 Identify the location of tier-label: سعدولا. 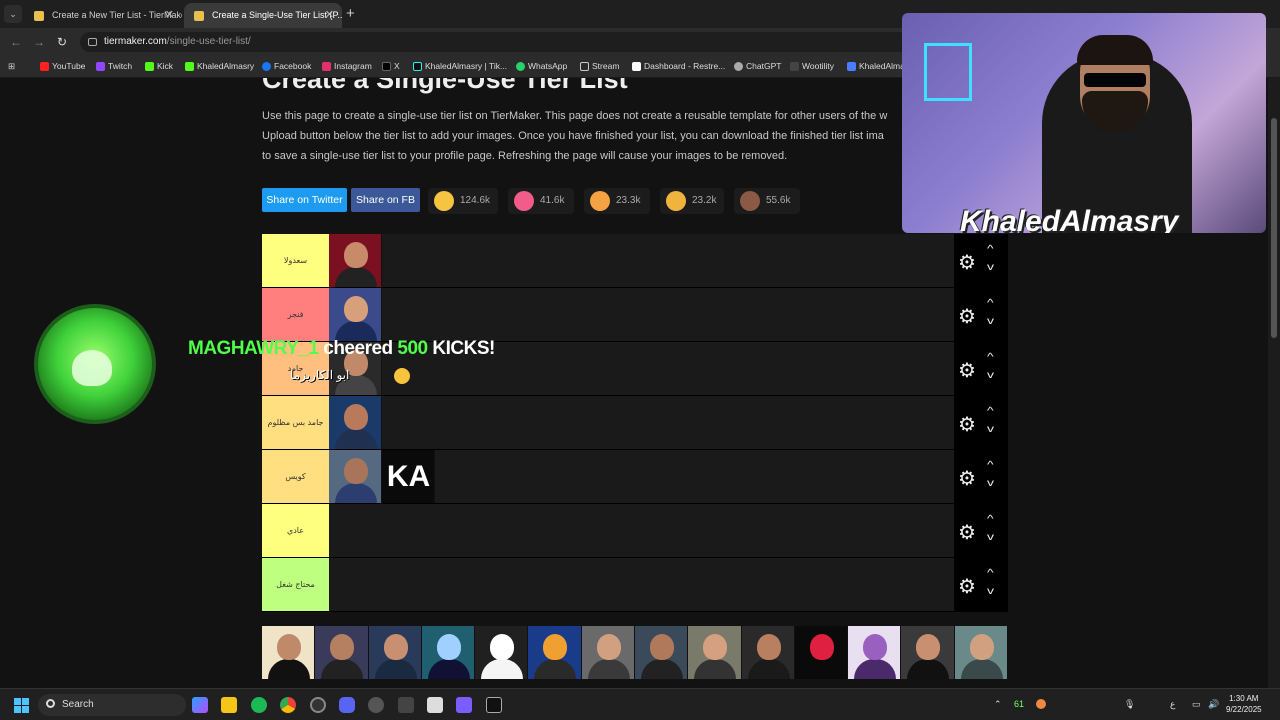
(295, 260).